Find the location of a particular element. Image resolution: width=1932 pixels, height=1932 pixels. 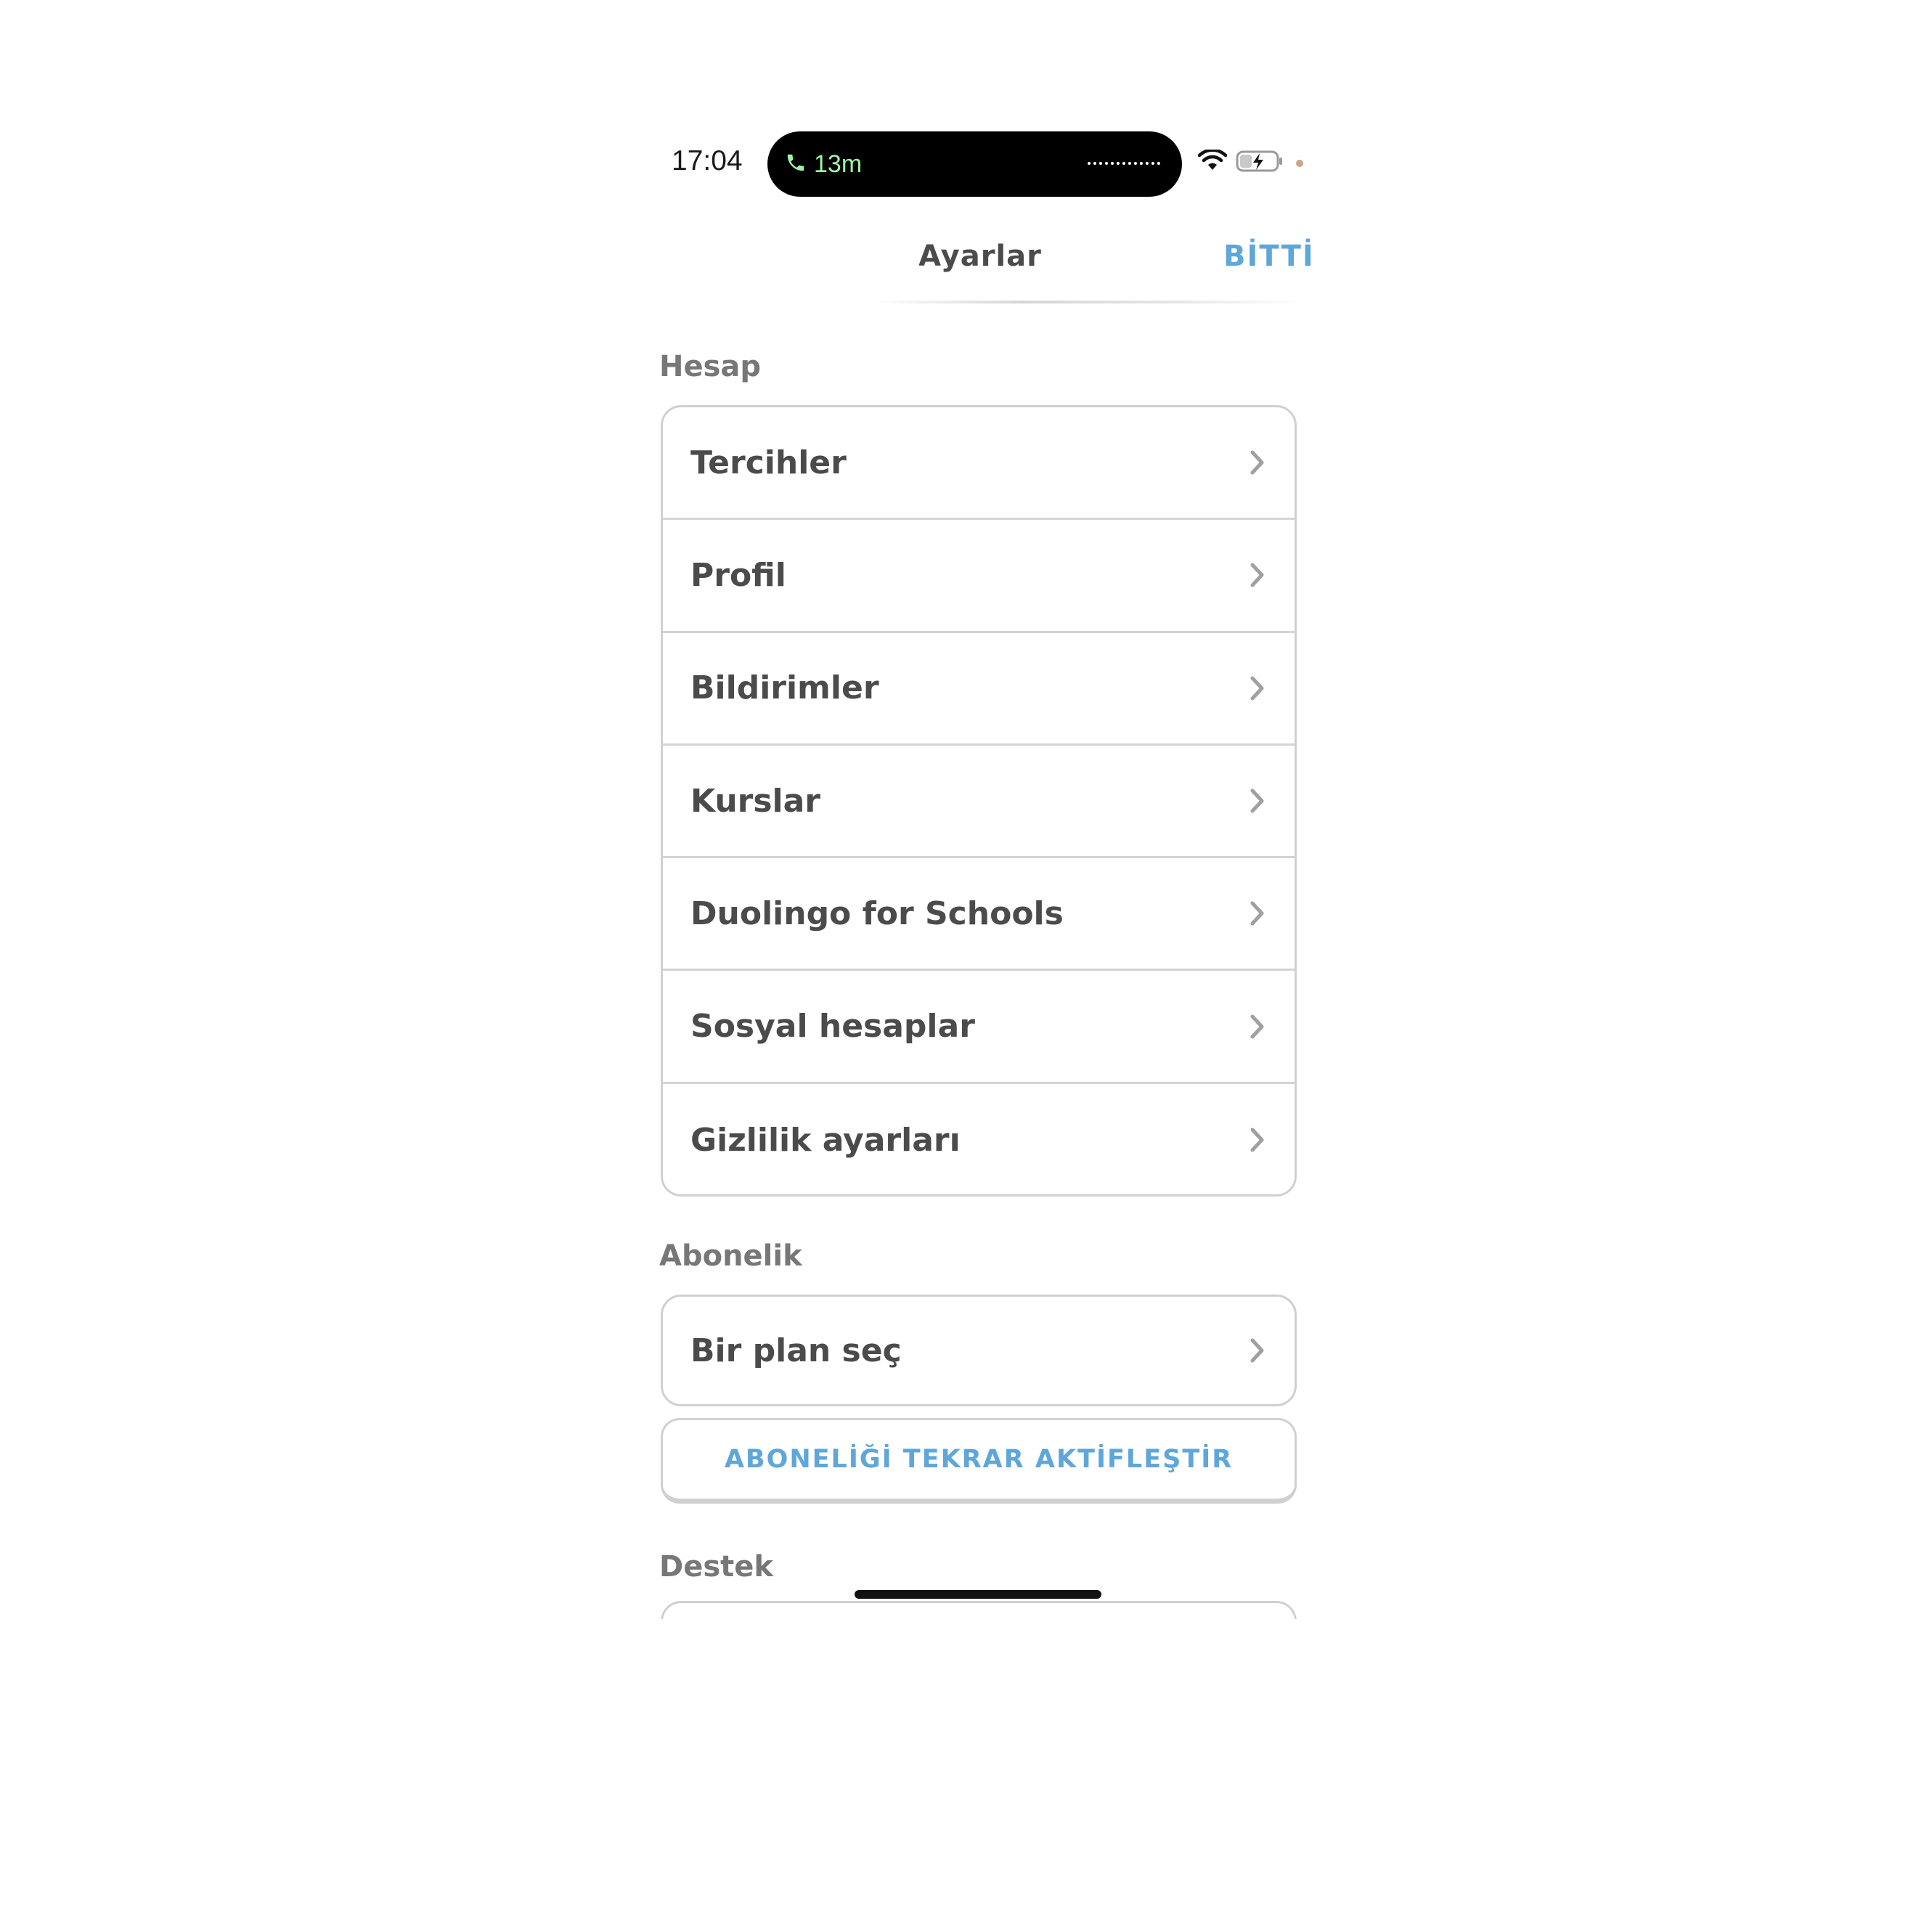

settings-item-courses: Kurslar is located at coordinates (979, 802).